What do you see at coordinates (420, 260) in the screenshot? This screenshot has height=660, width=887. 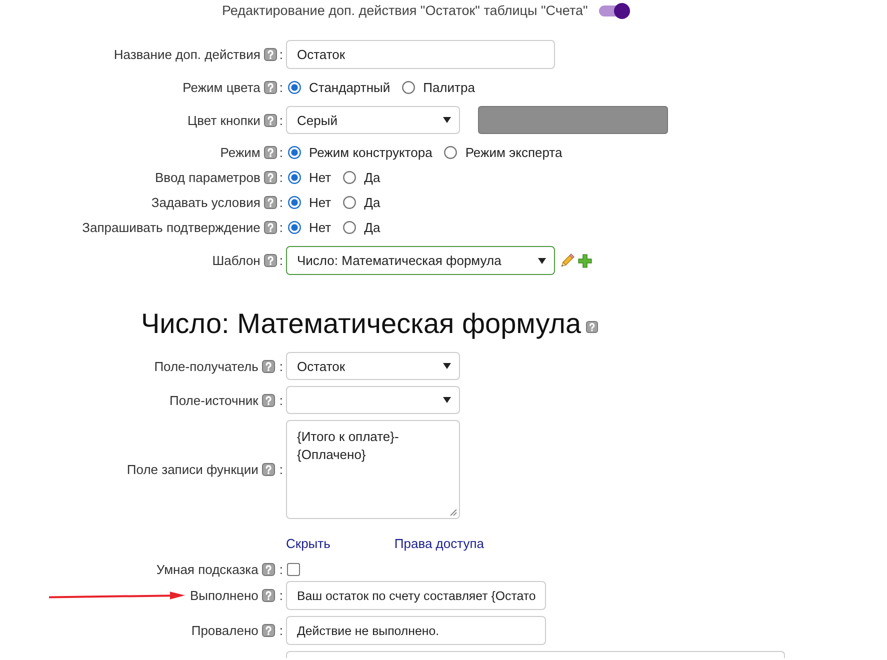 I see `select-field: Число: Математическая формула` at bounding box center [420, 260].